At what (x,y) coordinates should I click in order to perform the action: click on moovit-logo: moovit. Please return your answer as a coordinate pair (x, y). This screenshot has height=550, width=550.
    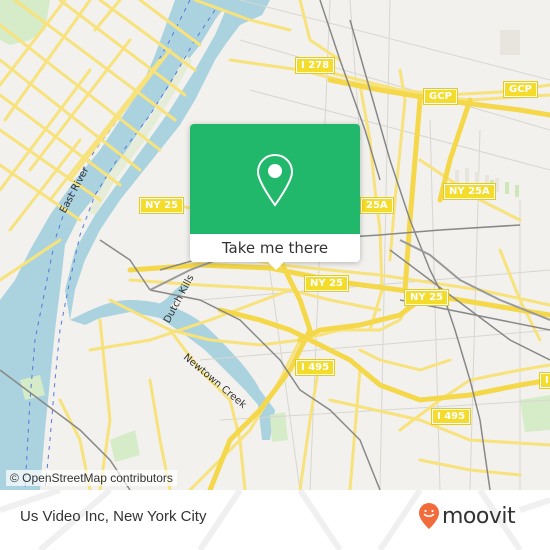
    Looking at the image, I should click on (467, 516).